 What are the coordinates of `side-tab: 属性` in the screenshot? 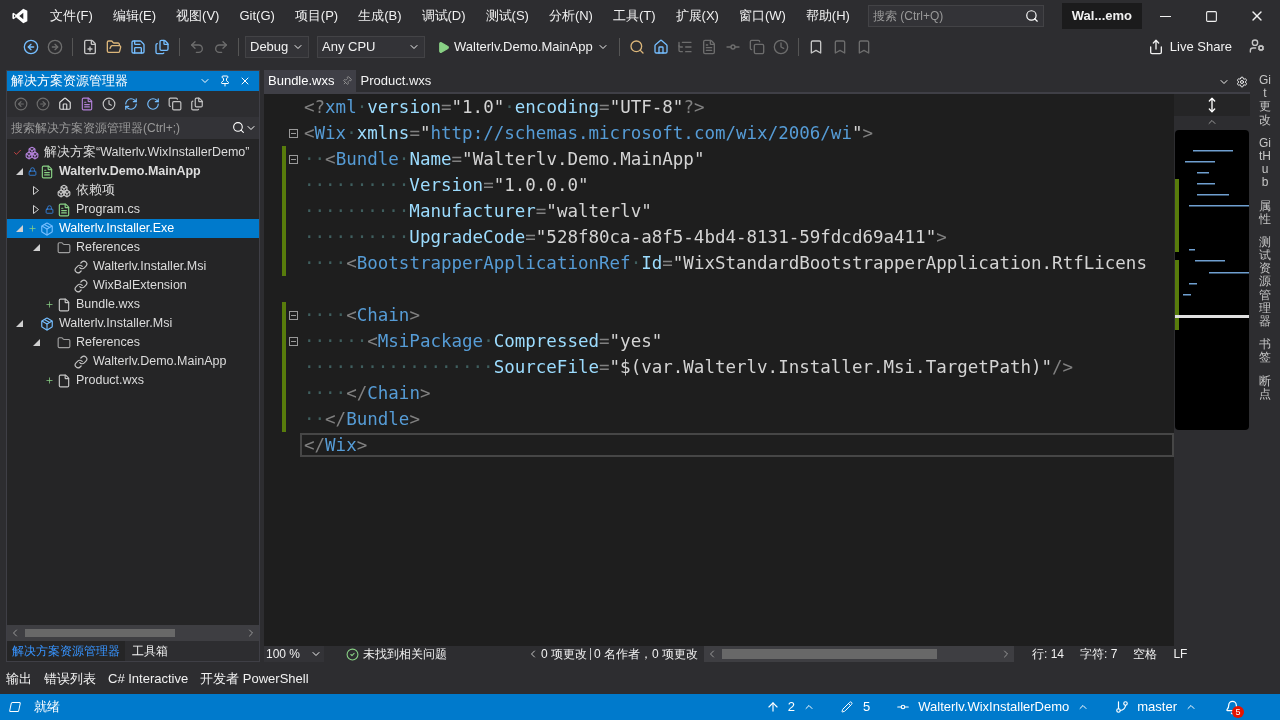 It's located at (1265, 212).